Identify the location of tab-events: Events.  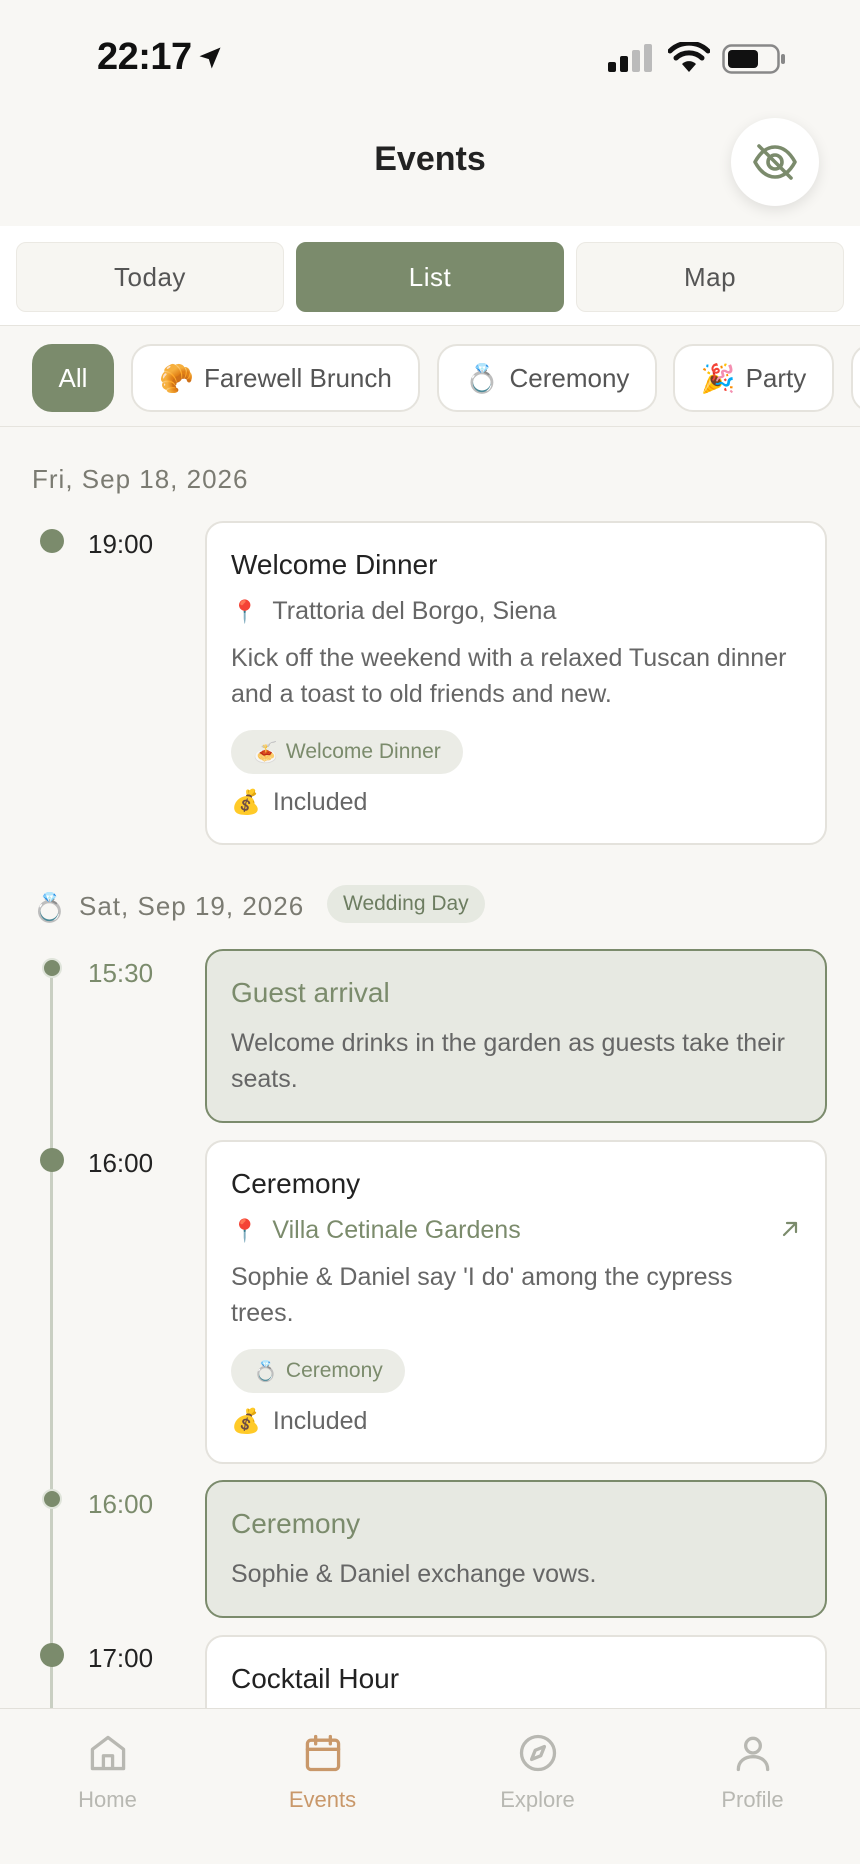
(322, 1786).